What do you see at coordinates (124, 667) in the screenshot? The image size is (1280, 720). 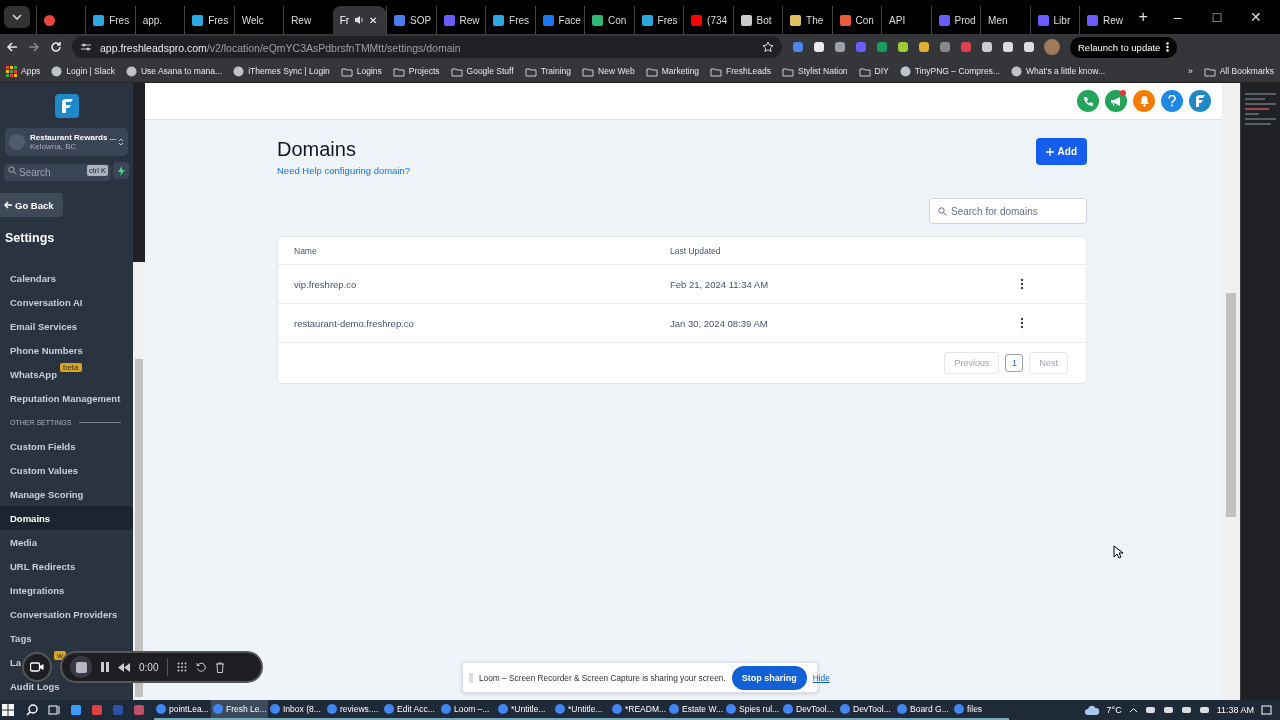 I see `rewind-icon` at bounding box center [124, 667].